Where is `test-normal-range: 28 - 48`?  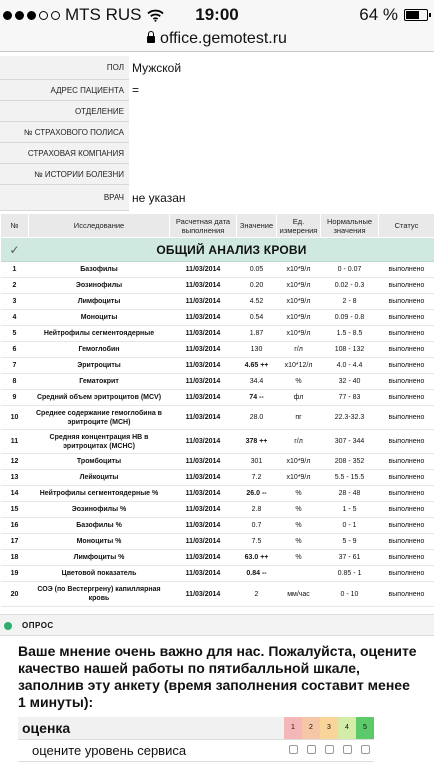 test-normal-range: 28 - 48 is located at coordinates (349, 493).